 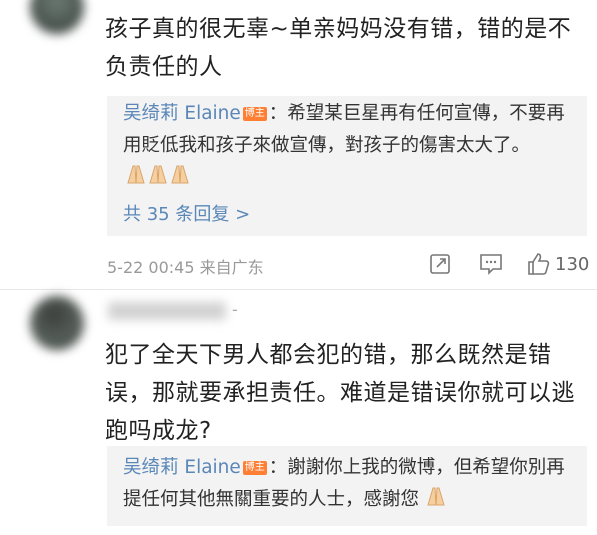 I want to click on like-button: 130, so click(x=557, y=264).